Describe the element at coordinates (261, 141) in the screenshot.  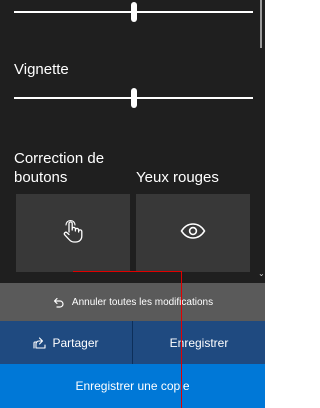
I see `panel-scrollbar: ⌄` at that location.